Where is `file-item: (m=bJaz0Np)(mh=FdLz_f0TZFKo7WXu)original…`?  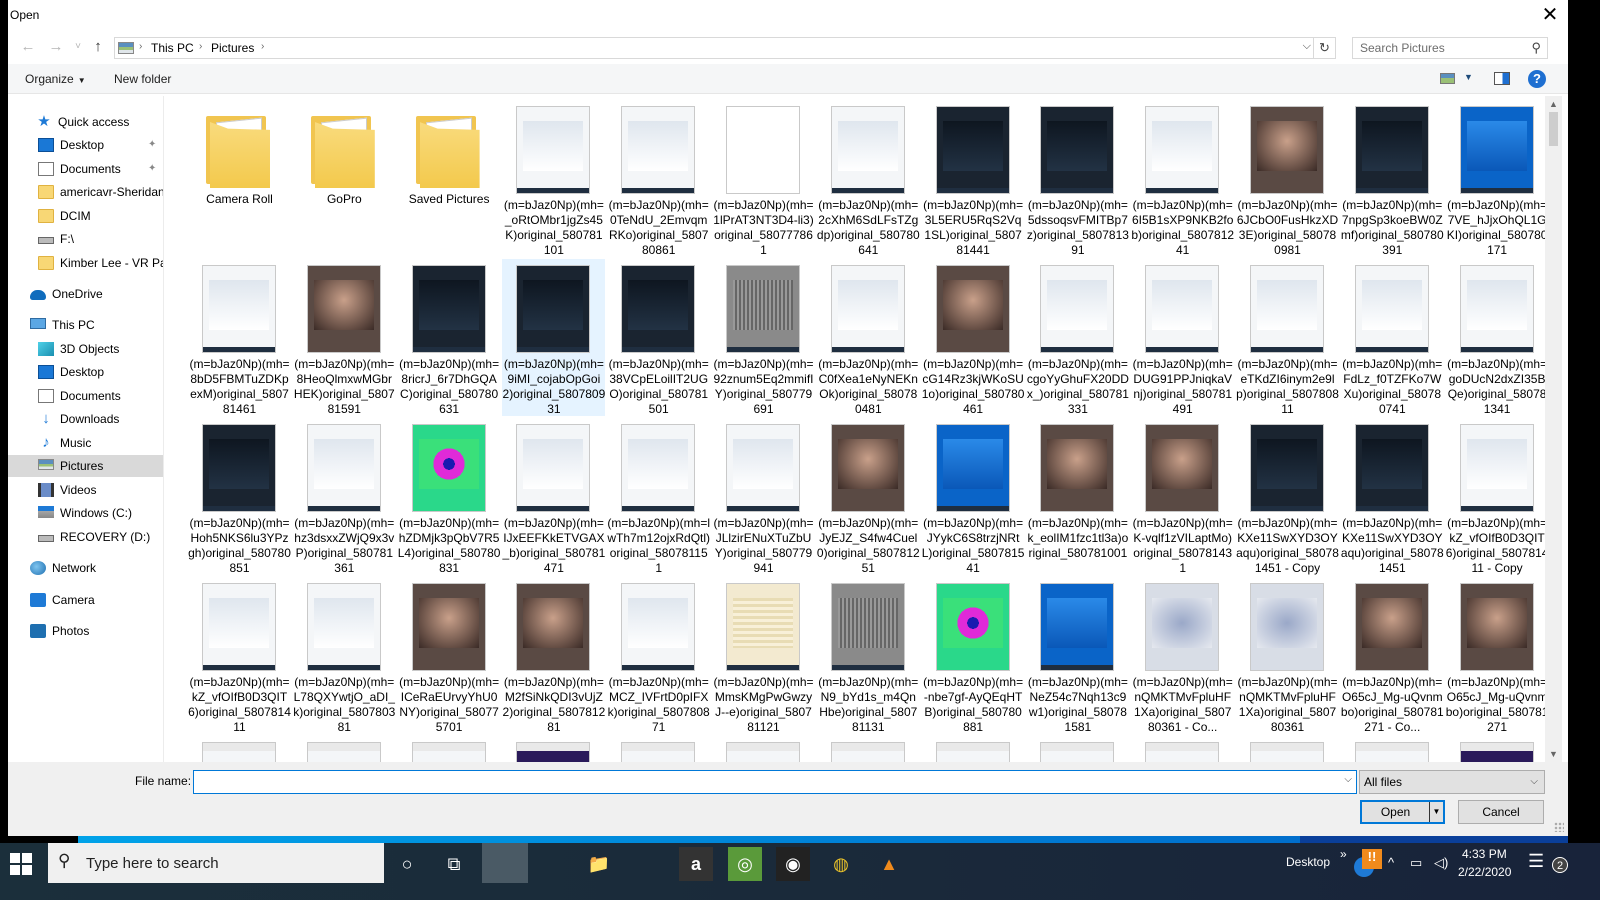
file-item: (m=bJaz0Np)(mh=FdLz_f0TZFKo7WXu)original… is located at coordinates (1392, 337).